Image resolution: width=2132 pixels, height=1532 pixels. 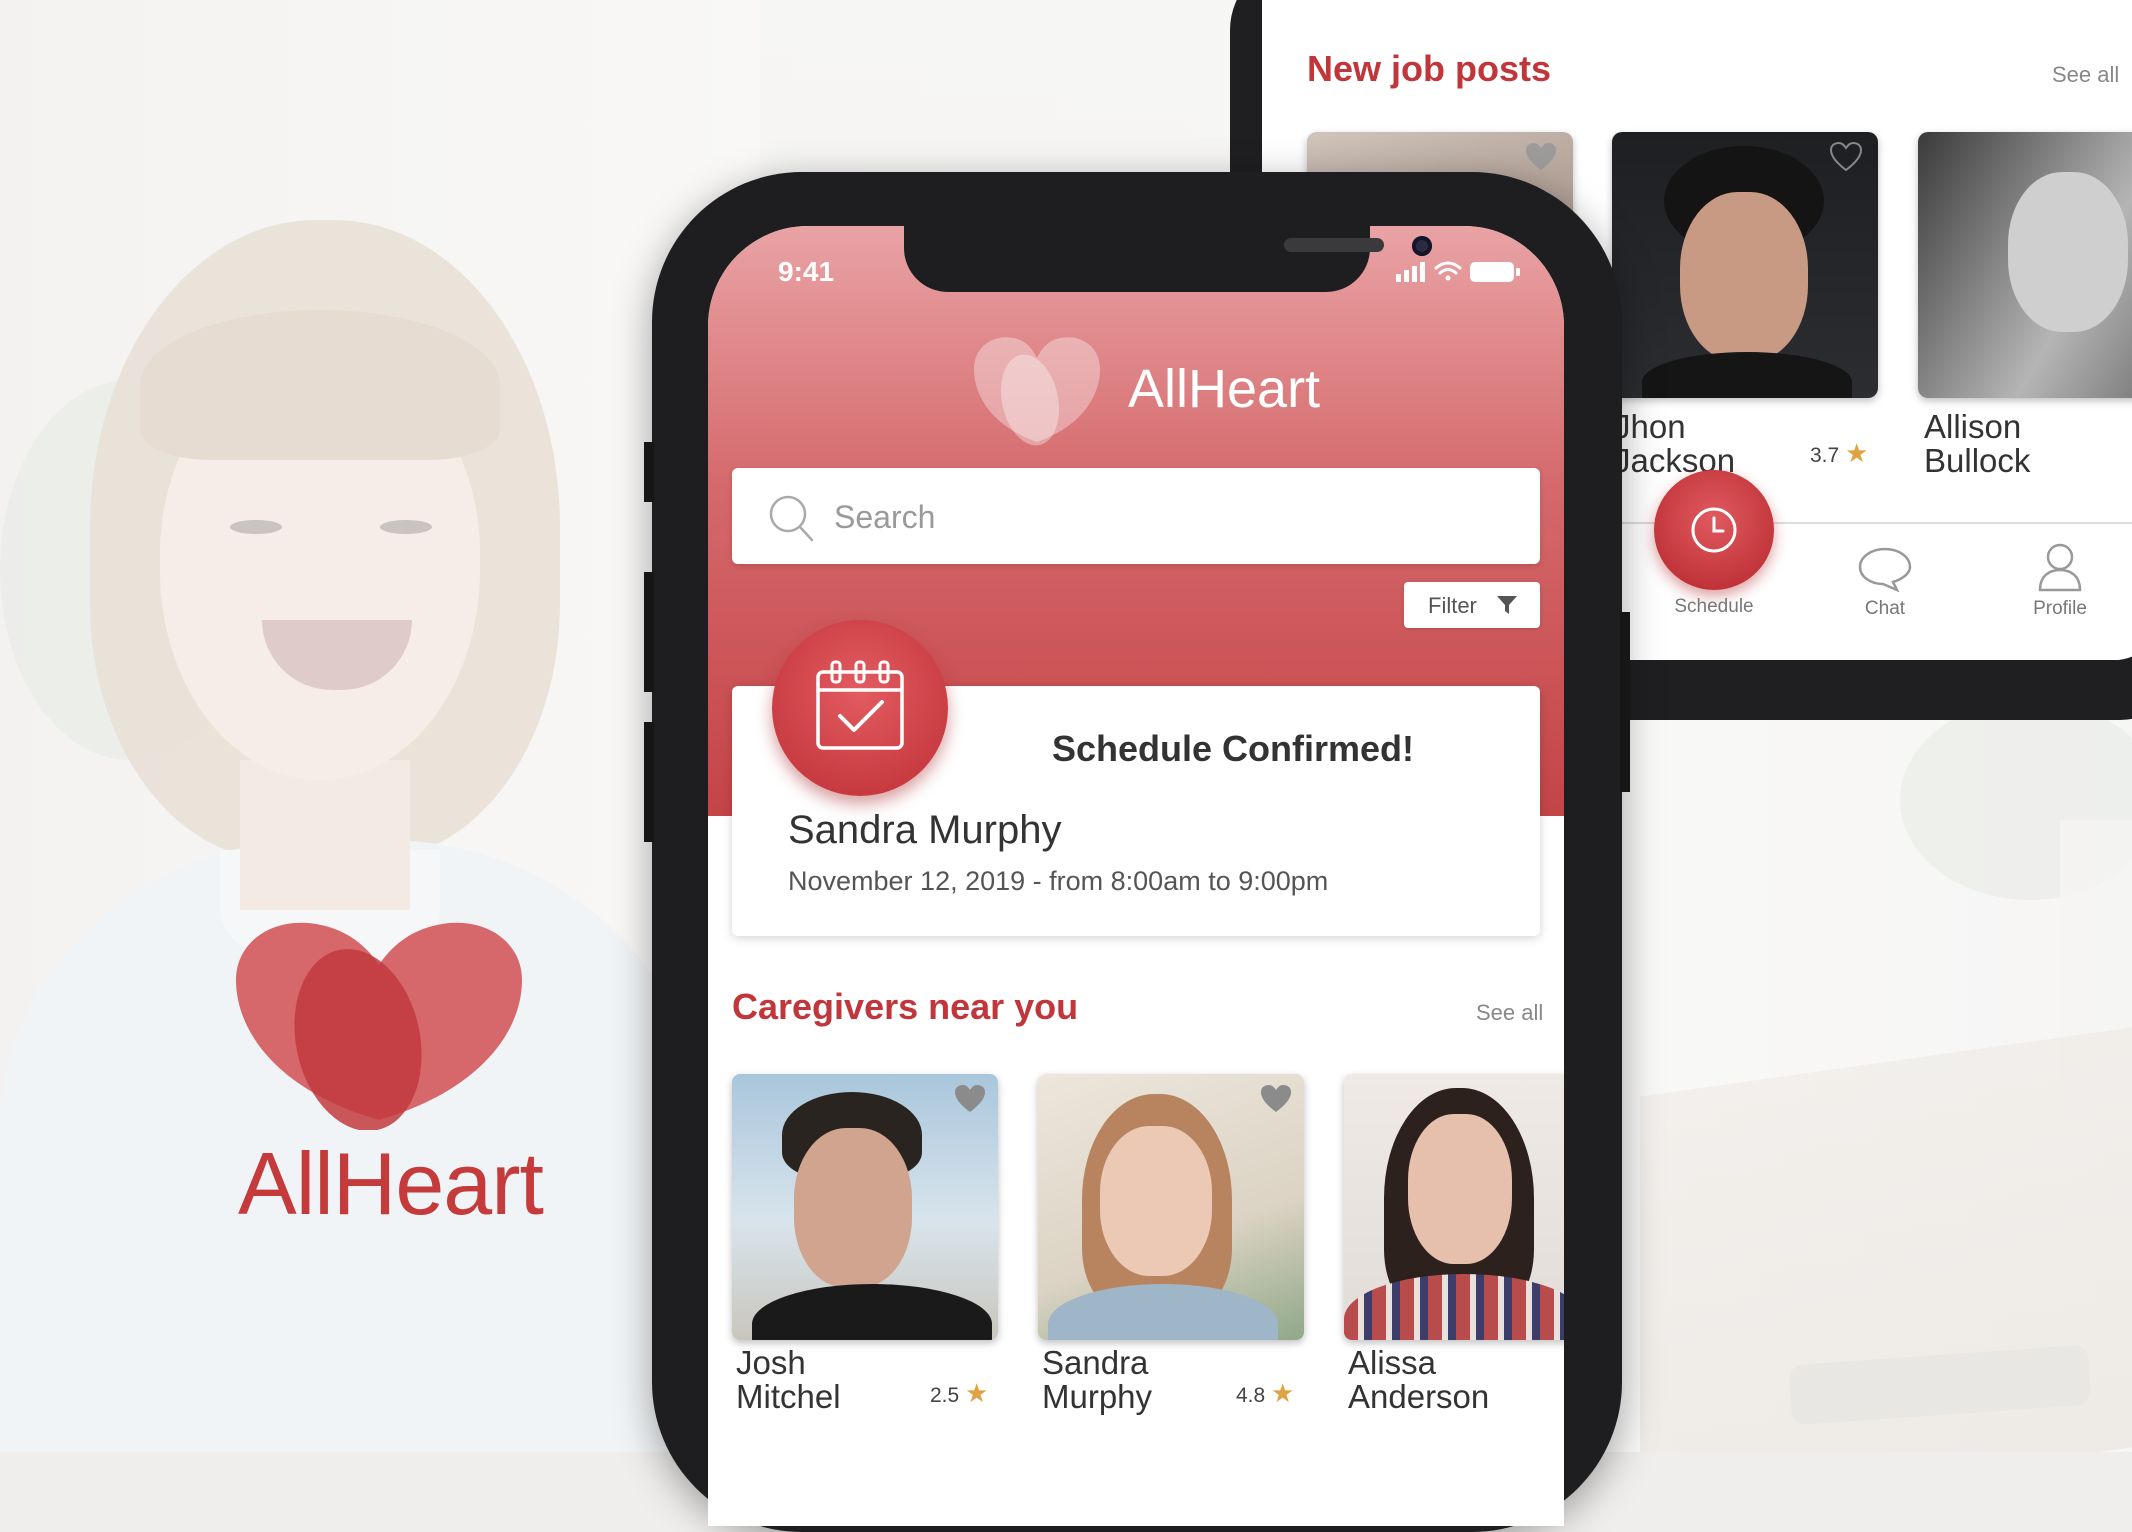 I want to click on calendar-badge, so click(x=860, y=708).